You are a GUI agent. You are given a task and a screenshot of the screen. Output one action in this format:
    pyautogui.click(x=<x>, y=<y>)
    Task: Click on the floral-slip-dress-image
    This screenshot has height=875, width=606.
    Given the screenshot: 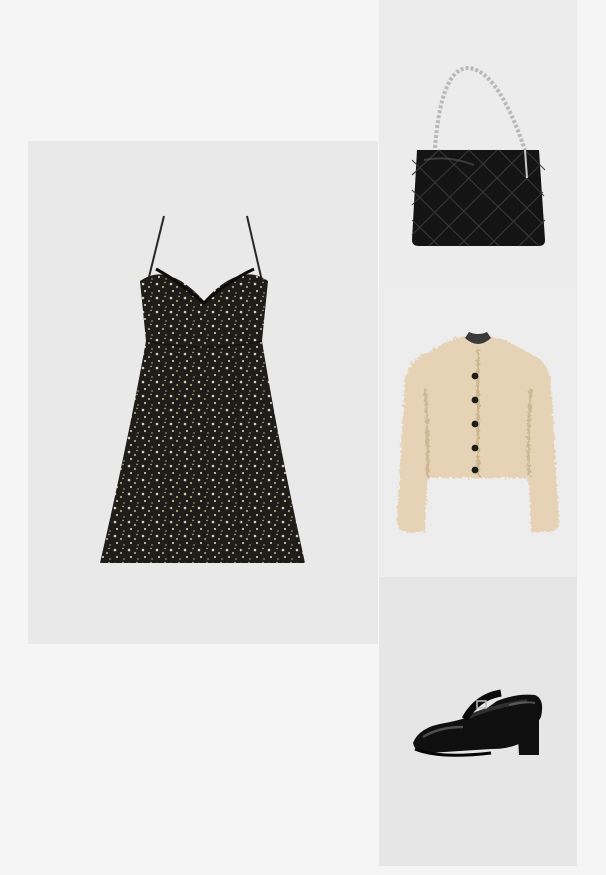 What is the action you would take?
    pyautogui.click(x=202, y=389)
    